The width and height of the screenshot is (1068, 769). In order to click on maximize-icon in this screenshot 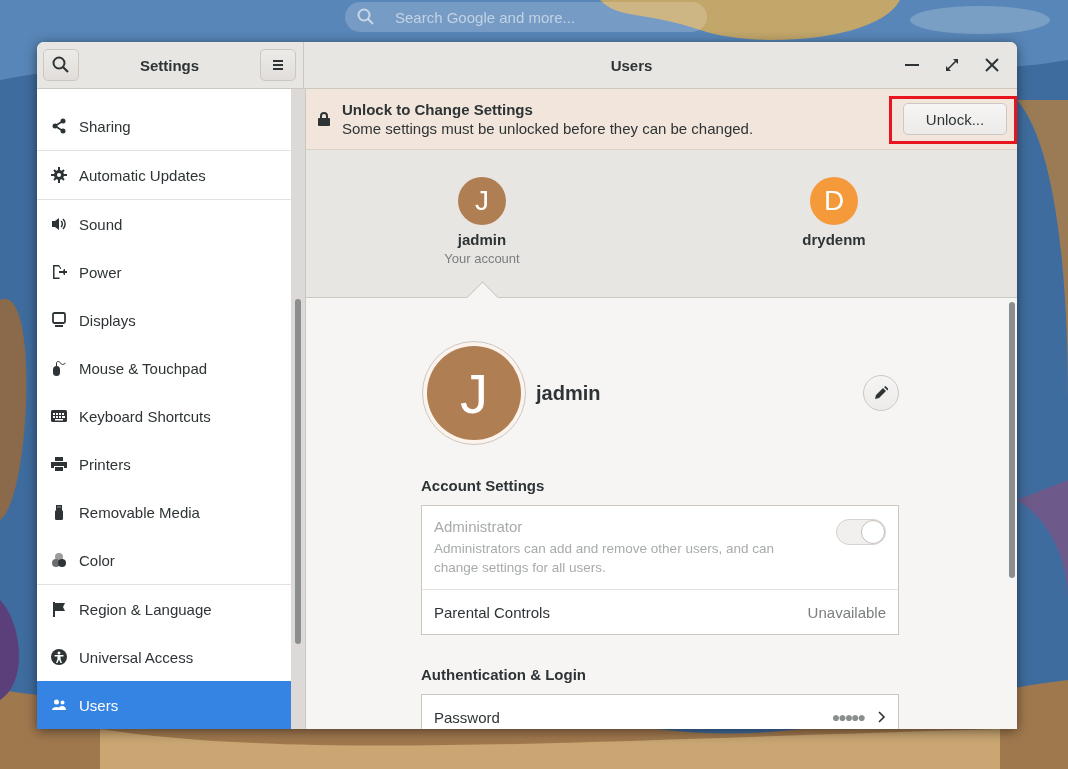, I will do `click(952, 65)`.